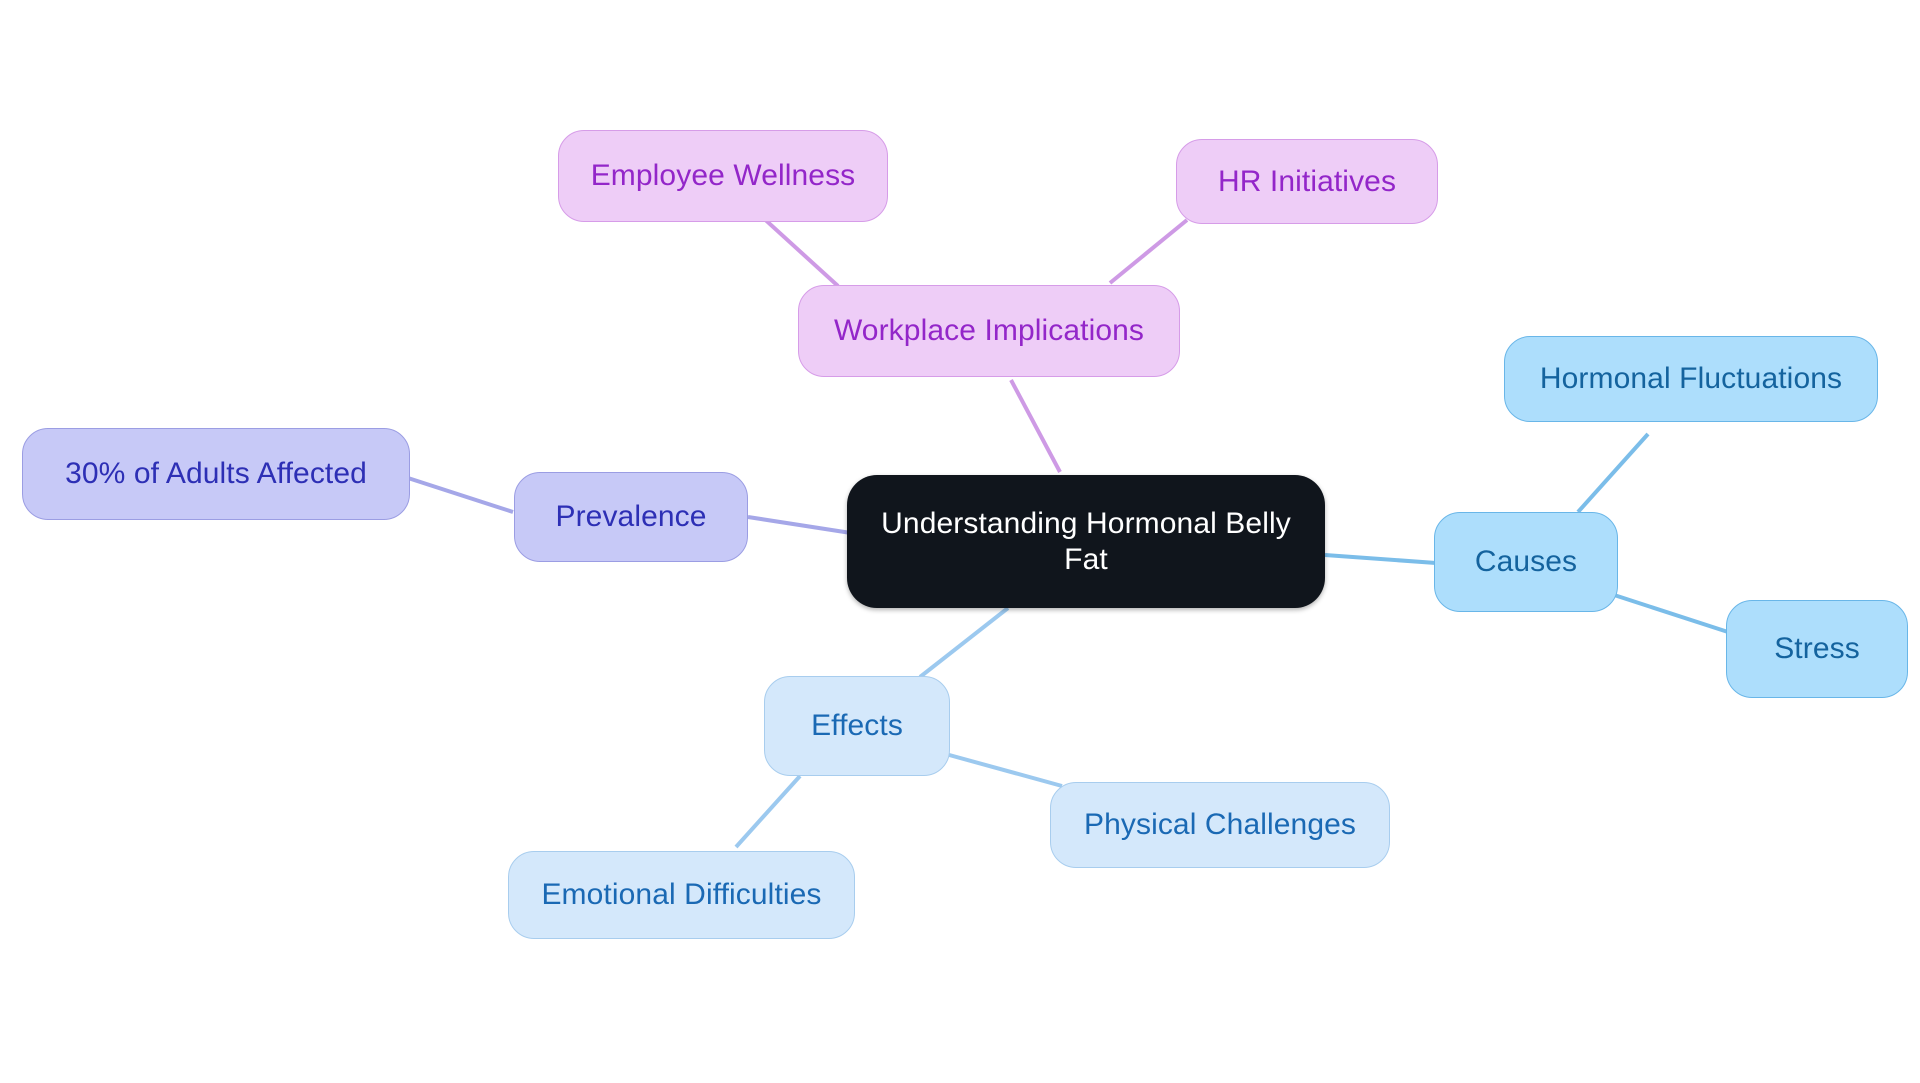  Describe the element at coordinates (964, 642) in the screenshot. I see `edge-root-effects` at that location.